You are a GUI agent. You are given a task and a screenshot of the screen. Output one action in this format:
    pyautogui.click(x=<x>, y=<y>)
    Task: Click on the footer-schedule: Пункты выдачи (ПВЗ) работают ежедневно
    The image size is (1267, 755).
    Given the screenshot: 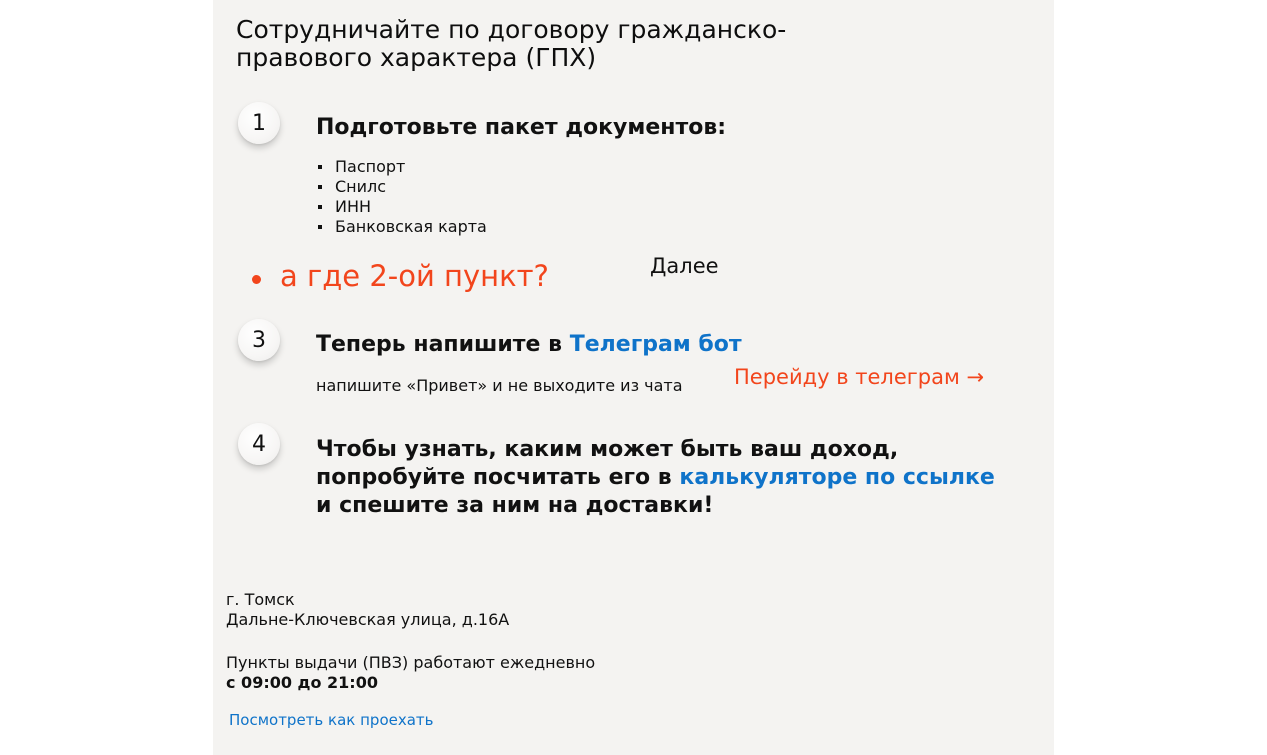 What is the action you would take?
    pyautogui.click(x=411, y=662)
    